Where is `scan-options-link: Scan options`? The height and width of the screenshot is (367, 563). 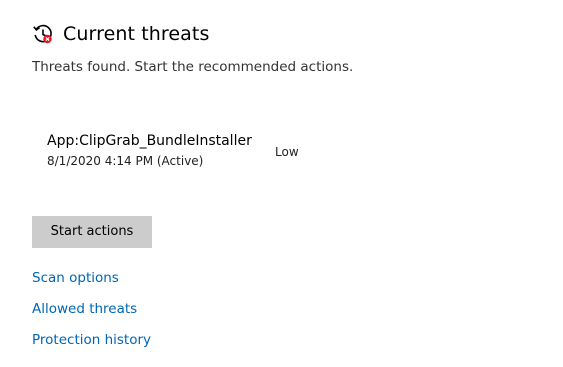 scan-options-link: Scan options is located at coordinates (75, 278).